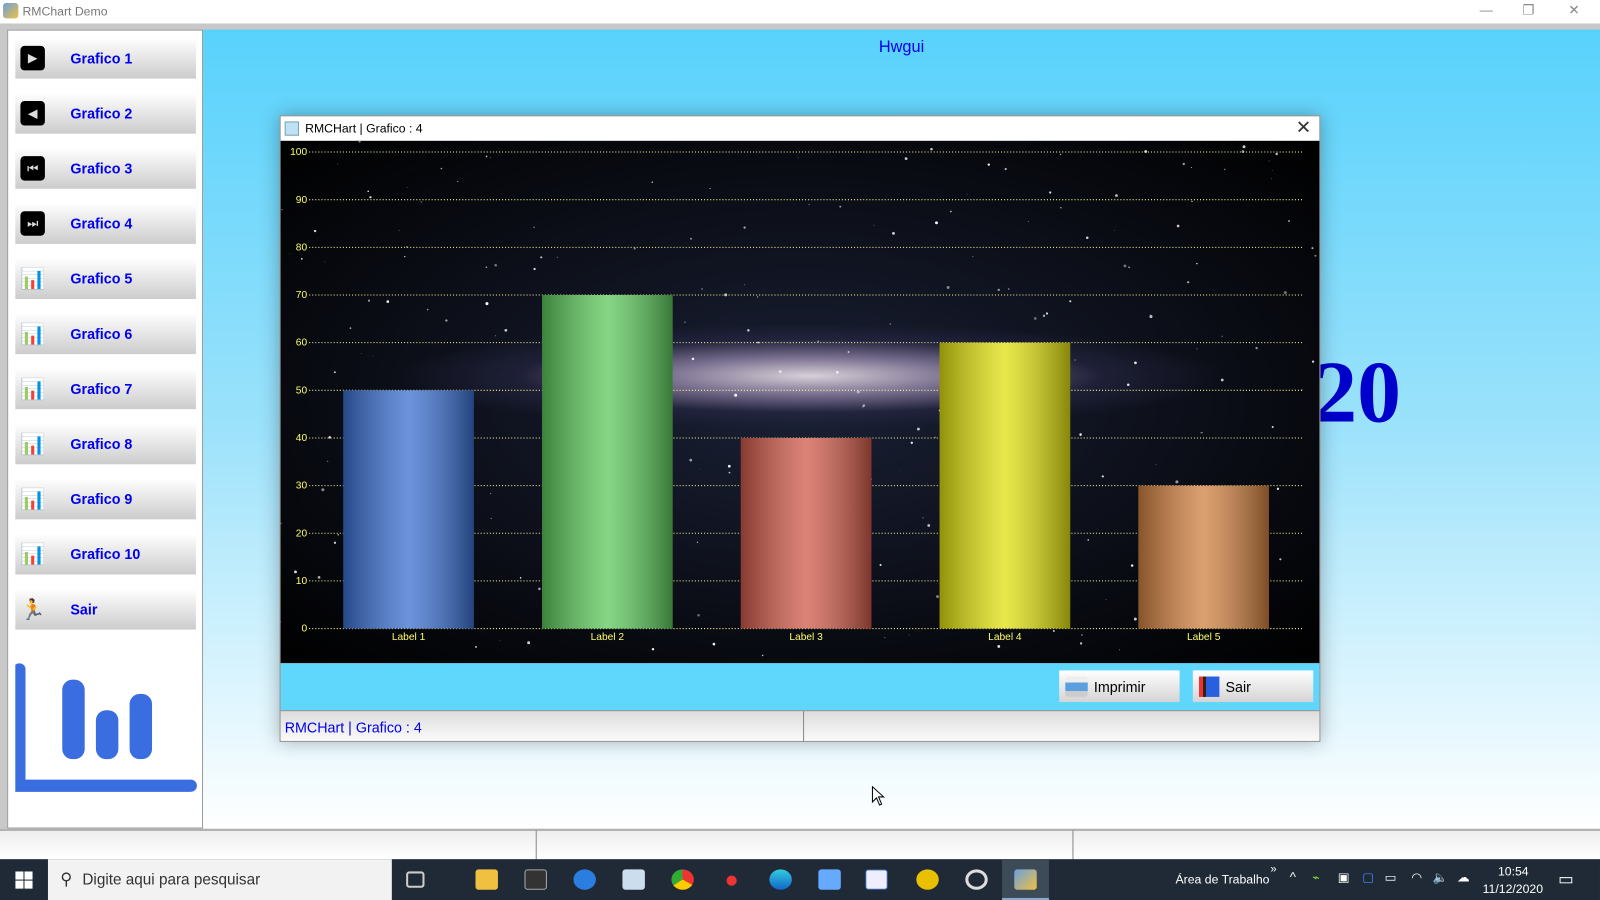  Describe the element at coordinates (105, 444) in the screenshot. I see `sidebar-item-grafico-8: 📊 Grafico 8` at that location.